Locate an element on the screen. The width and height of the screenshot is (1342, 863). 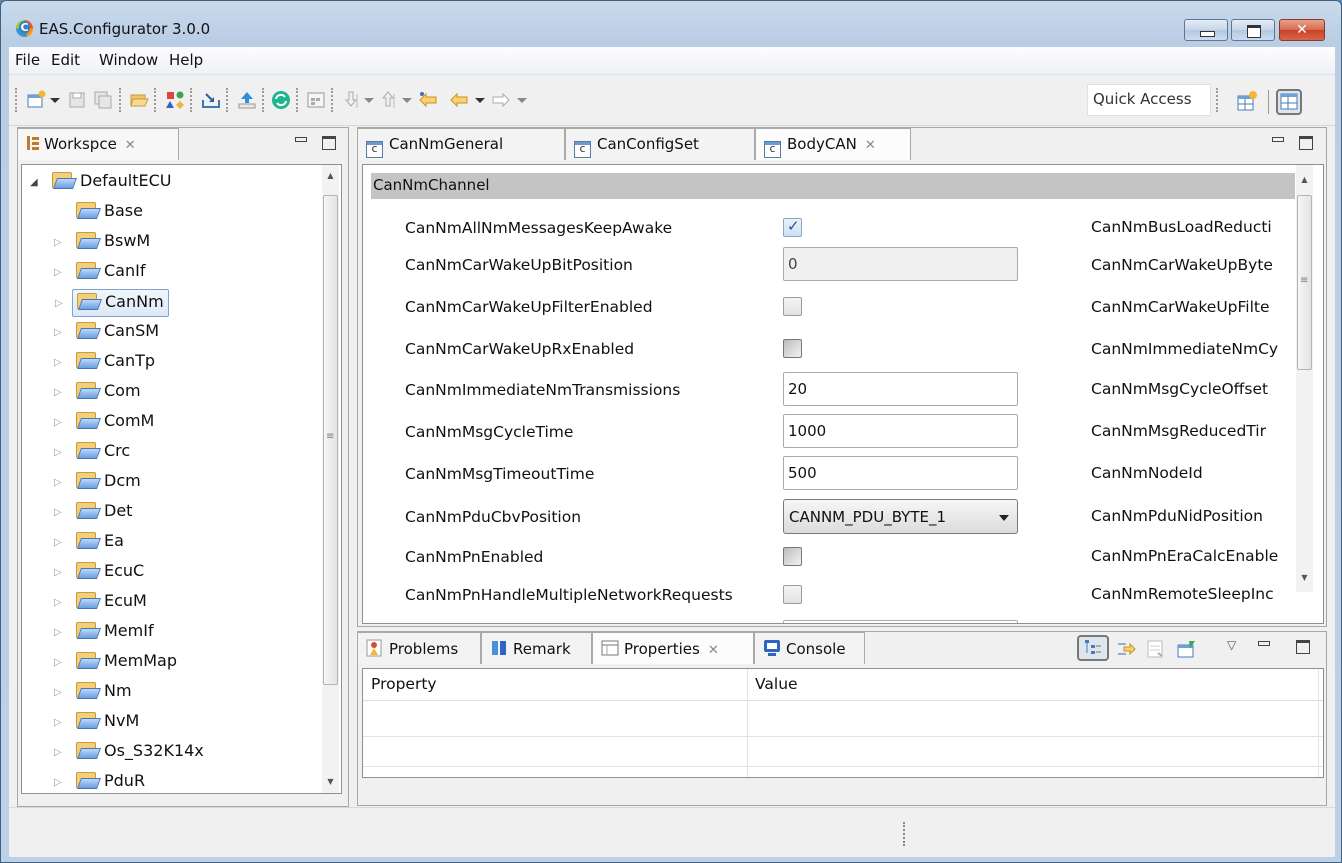
menu-help: Help is located at coordinates (186, 60).